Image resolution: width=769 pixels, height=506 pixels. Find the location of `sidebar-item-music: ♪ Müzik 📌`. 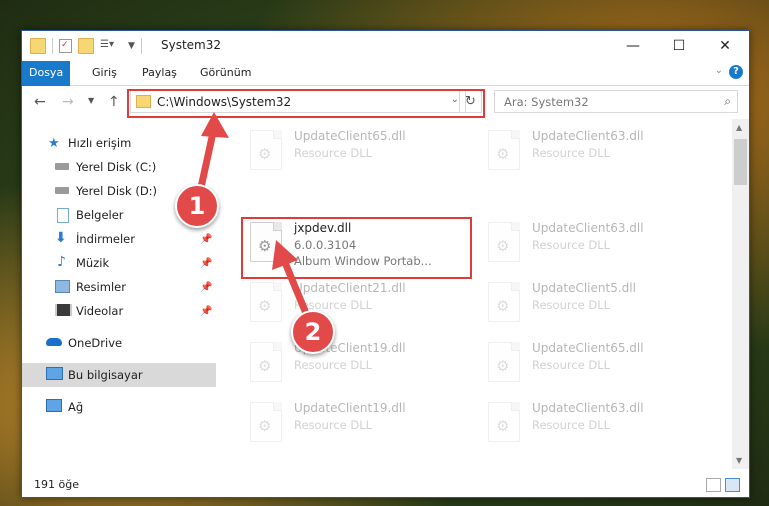

sidebar-item-music: ♪ Müzik 📌 is located at coordinates (119, 263).